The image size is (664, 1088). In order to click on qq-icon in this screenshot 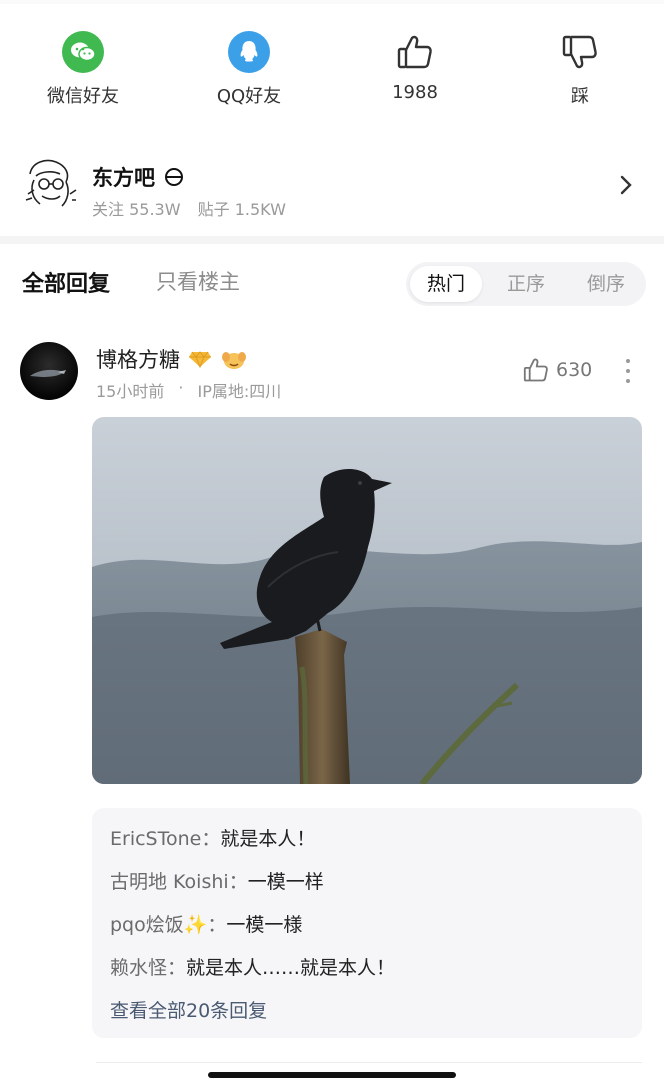, I will do `click(249, 52)`.